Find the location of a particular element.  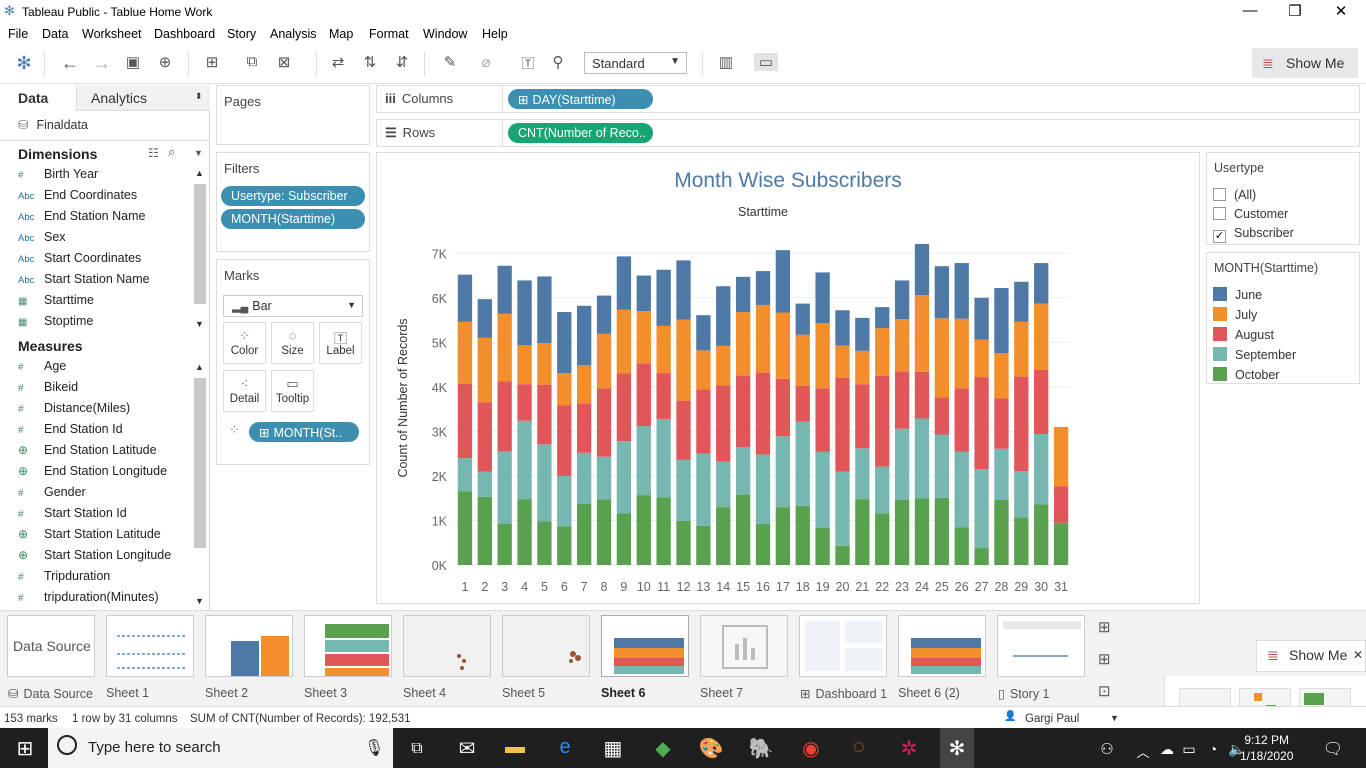

tab-story-1: ▯ Story 1 is located at coordinates (1024, 693).